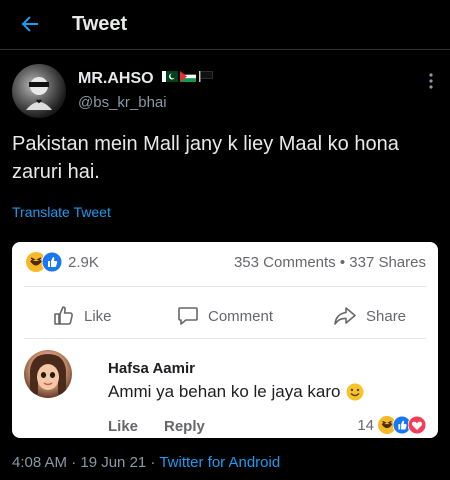 The width and height of the screenshot is (450, 480). Describe the element at coordinates (98, 316) in the screenshot. I see `like-label: Like` at that location.